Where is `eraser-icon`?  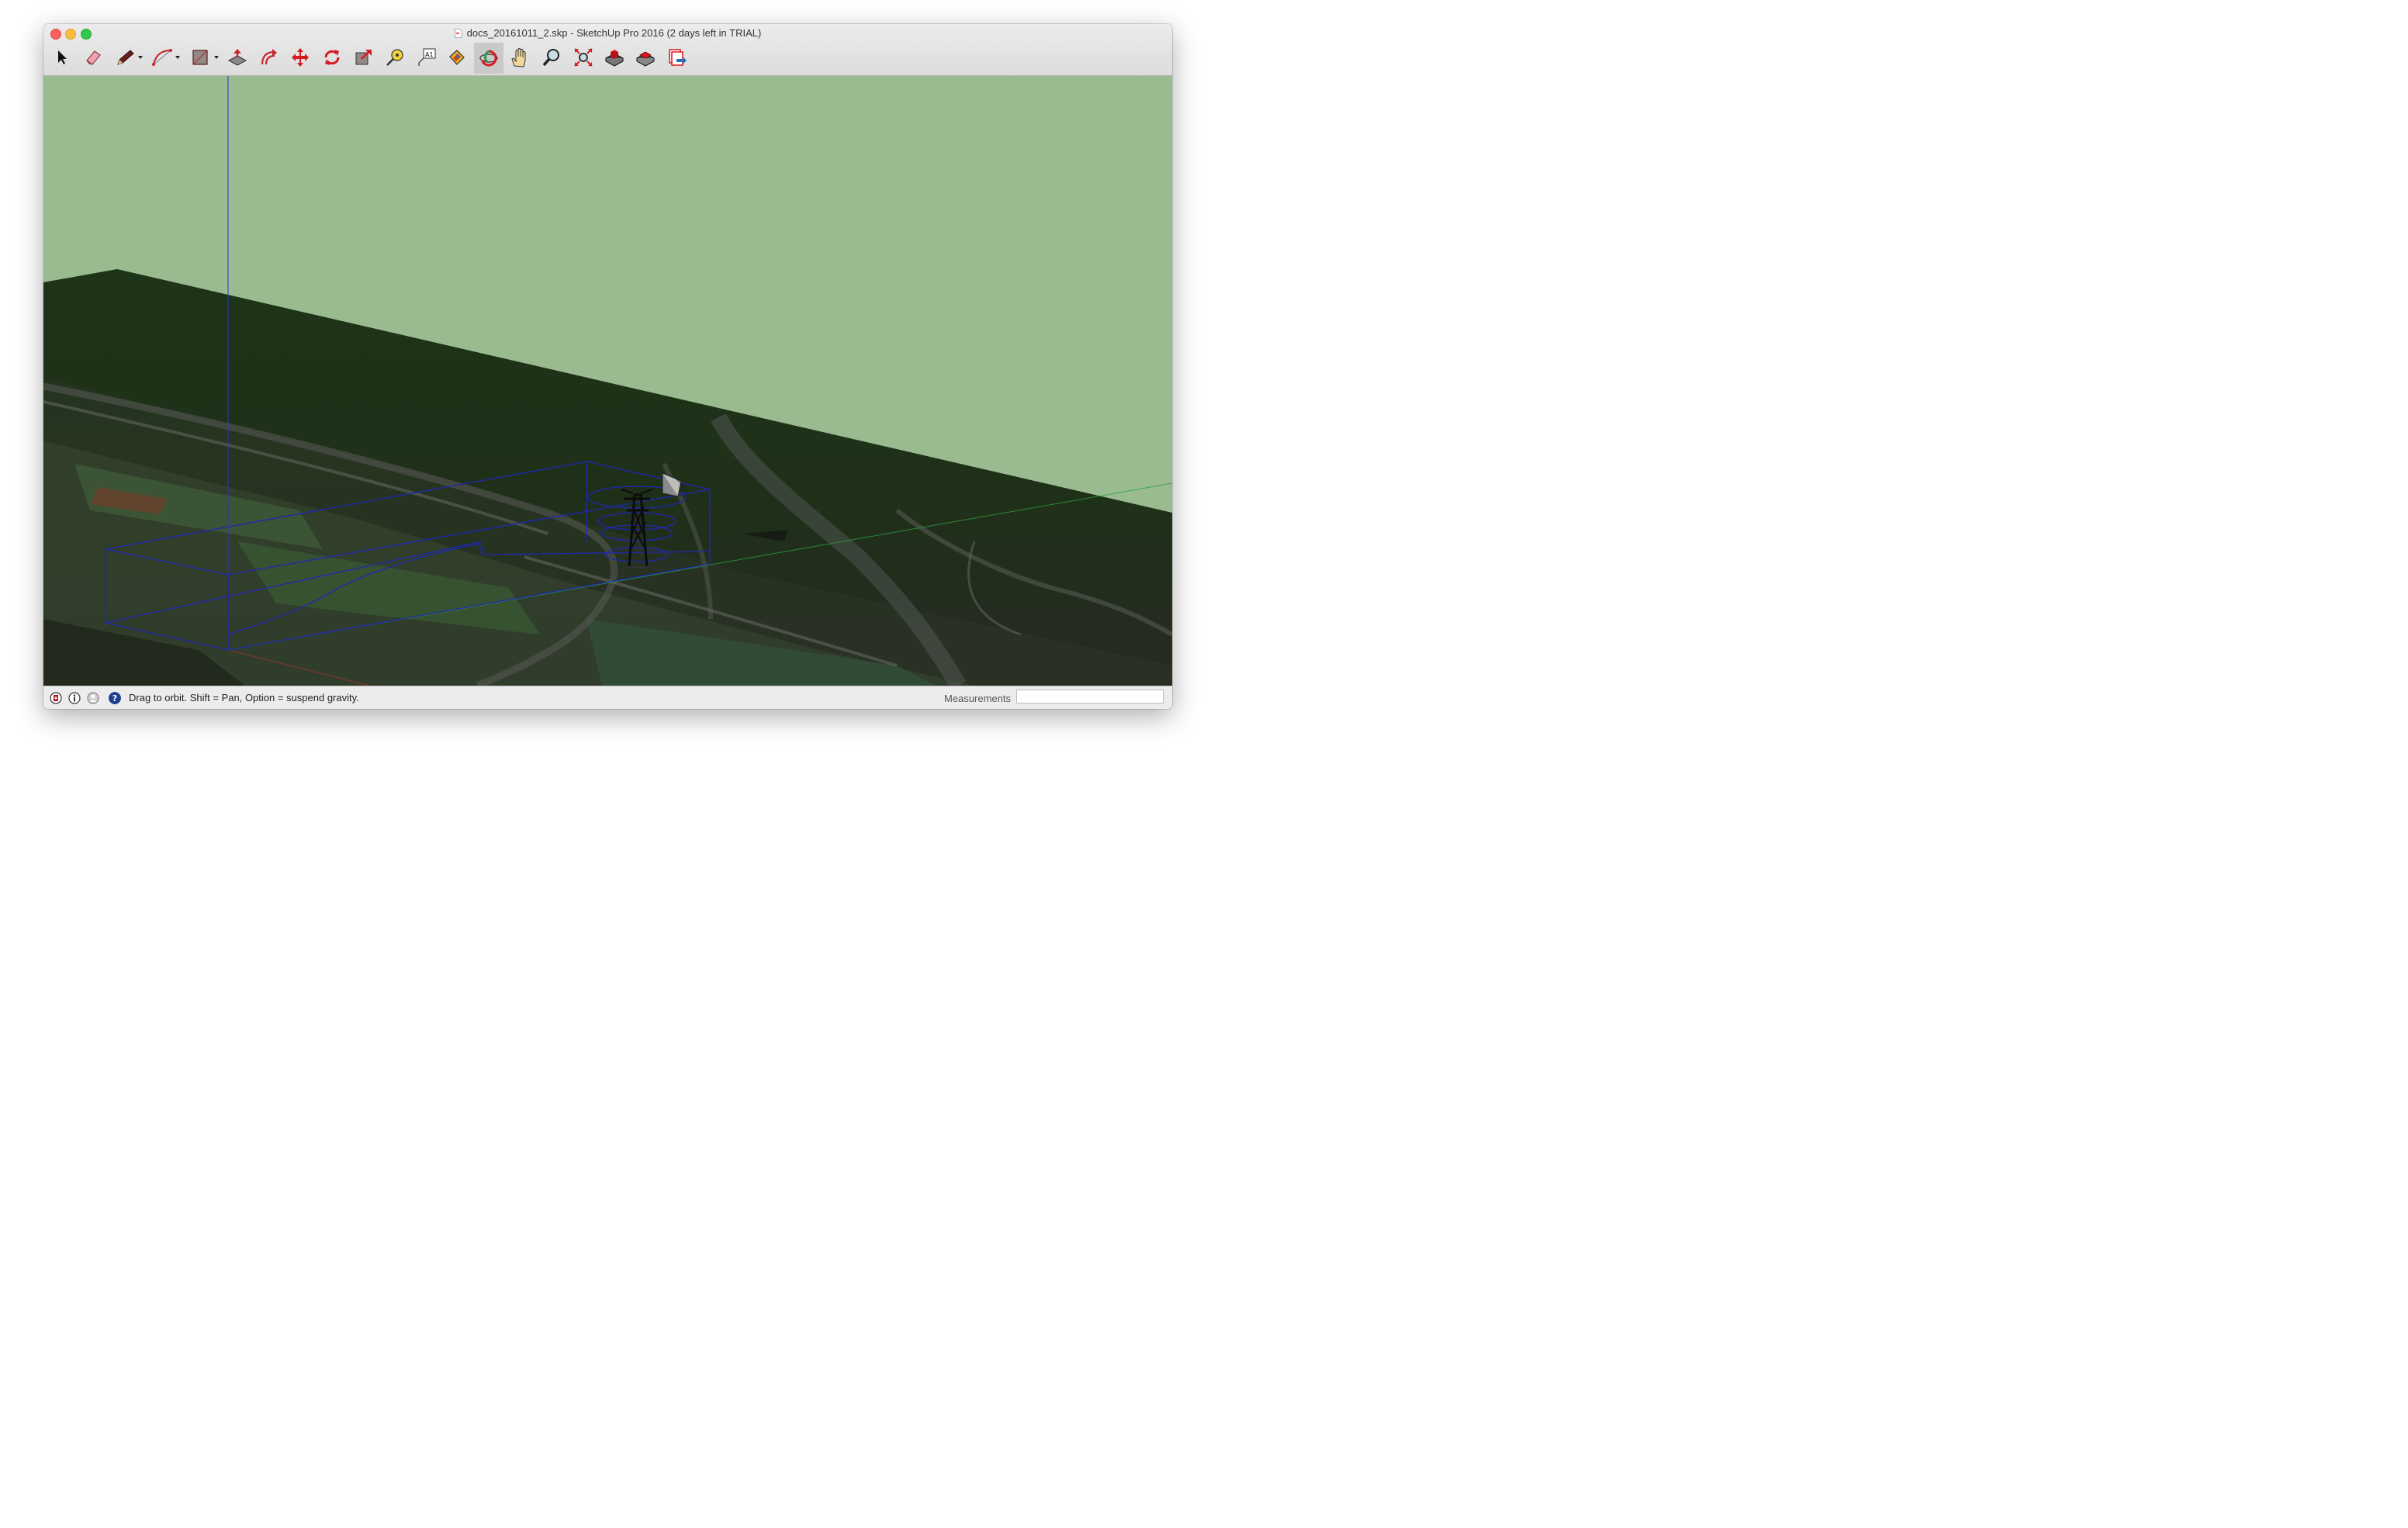 eraser-icon is located at coordinates (93, 57).